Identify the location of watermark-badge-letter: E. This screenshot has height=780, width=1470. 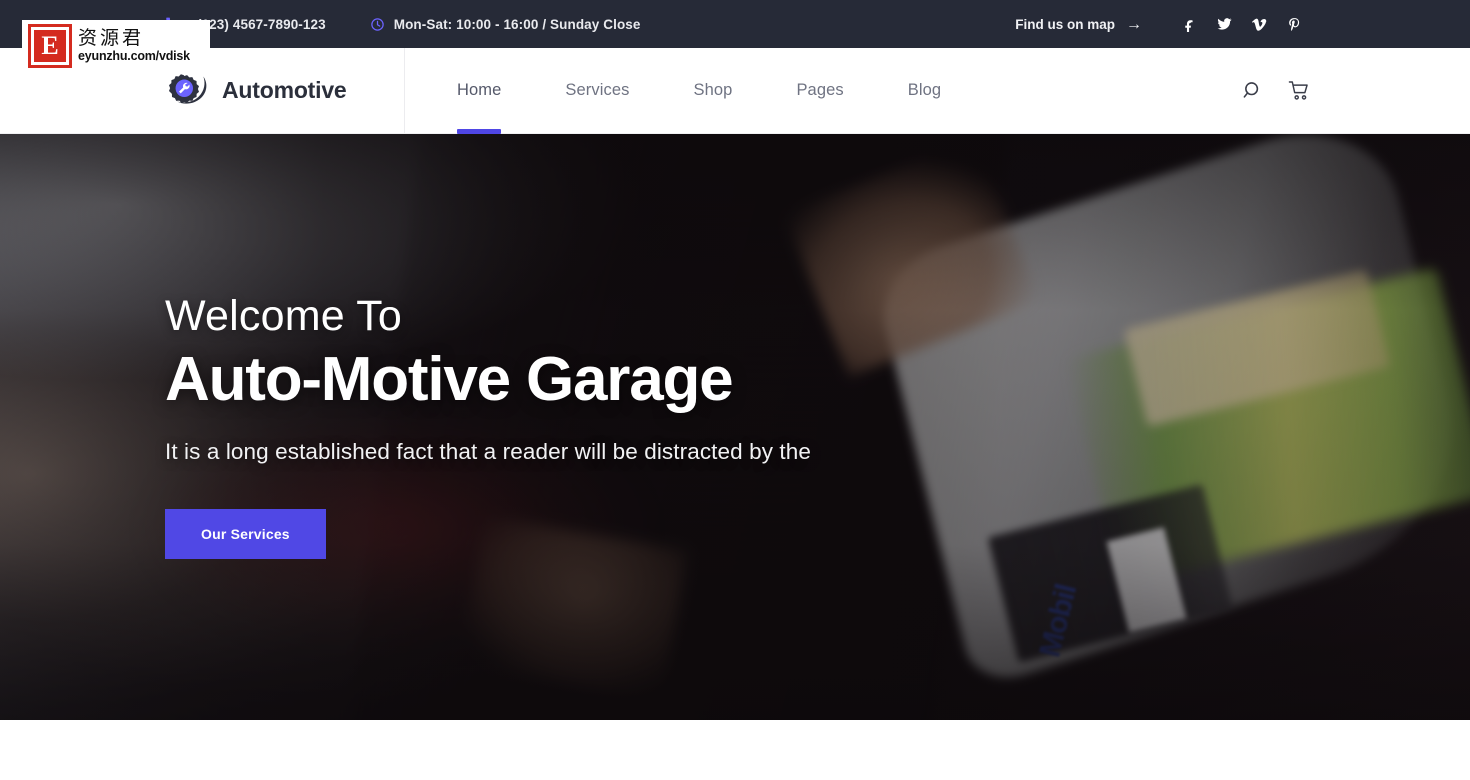
(50, 46).